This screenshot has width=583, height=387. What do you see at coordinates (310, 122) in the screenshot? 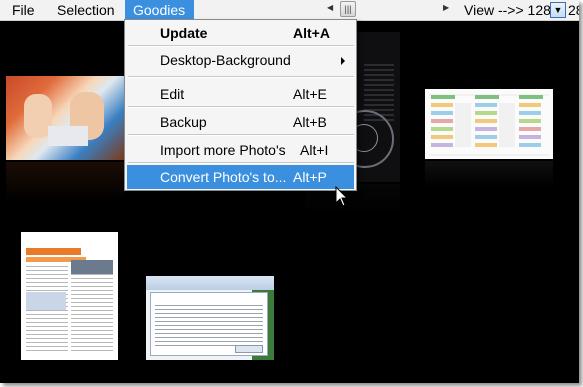
I see `menu-item-shortcut: Alt+B` at bounding box center [310, 122].